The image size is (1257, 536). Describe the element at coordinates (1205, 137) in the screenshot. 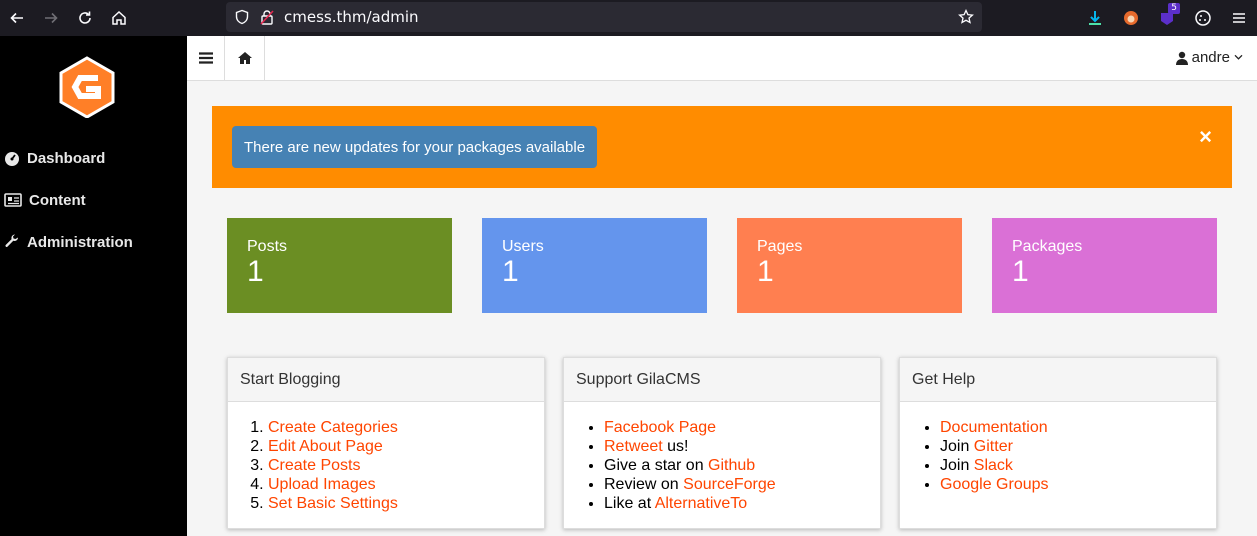

I see `close-alert-button: ×` at that location.